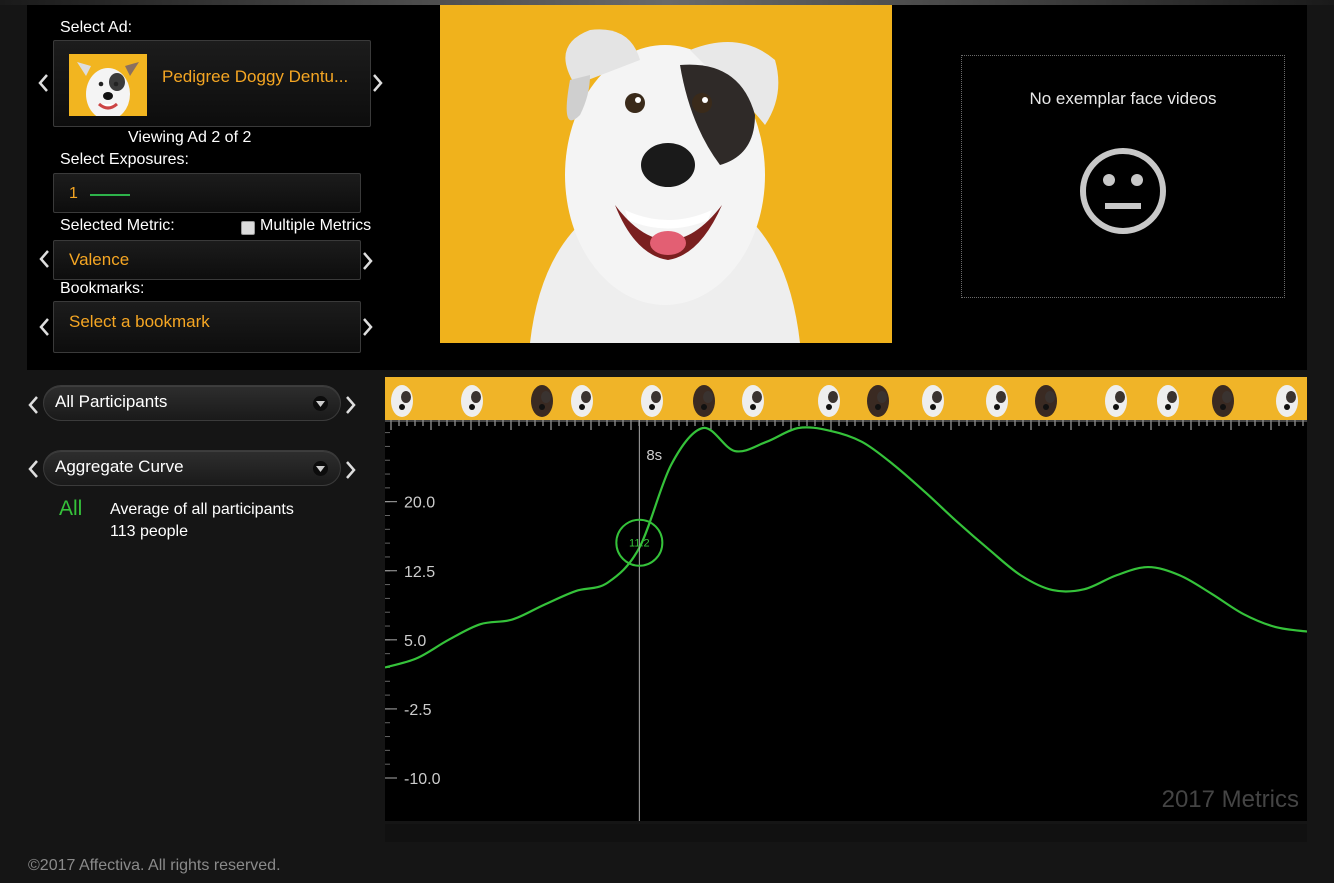 Image resolution: width=1334 pixels, height=883 pixels. What do you see at coordinates (44, 259) in the screenshot?
I see `prev-metric-arrow` at bounding box center [44, 259].